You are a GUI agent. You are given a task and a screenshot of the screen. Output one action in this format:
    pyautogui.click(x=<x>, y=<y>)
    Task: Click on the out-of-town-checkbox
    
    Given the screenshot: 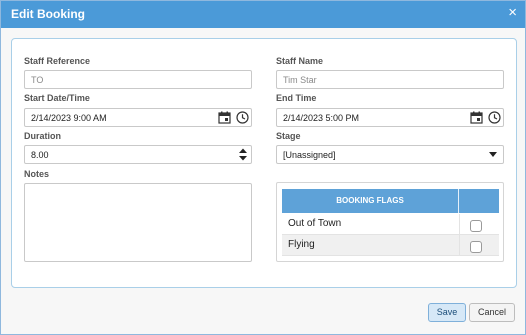 What is the action you would take?
    pyautogui.click(x=476, y=226)
    